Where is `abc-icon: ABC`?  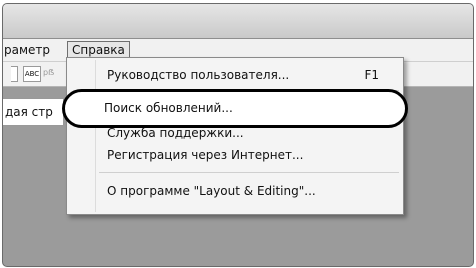
abc-icon: ABC is located at coordinates (32, 74).